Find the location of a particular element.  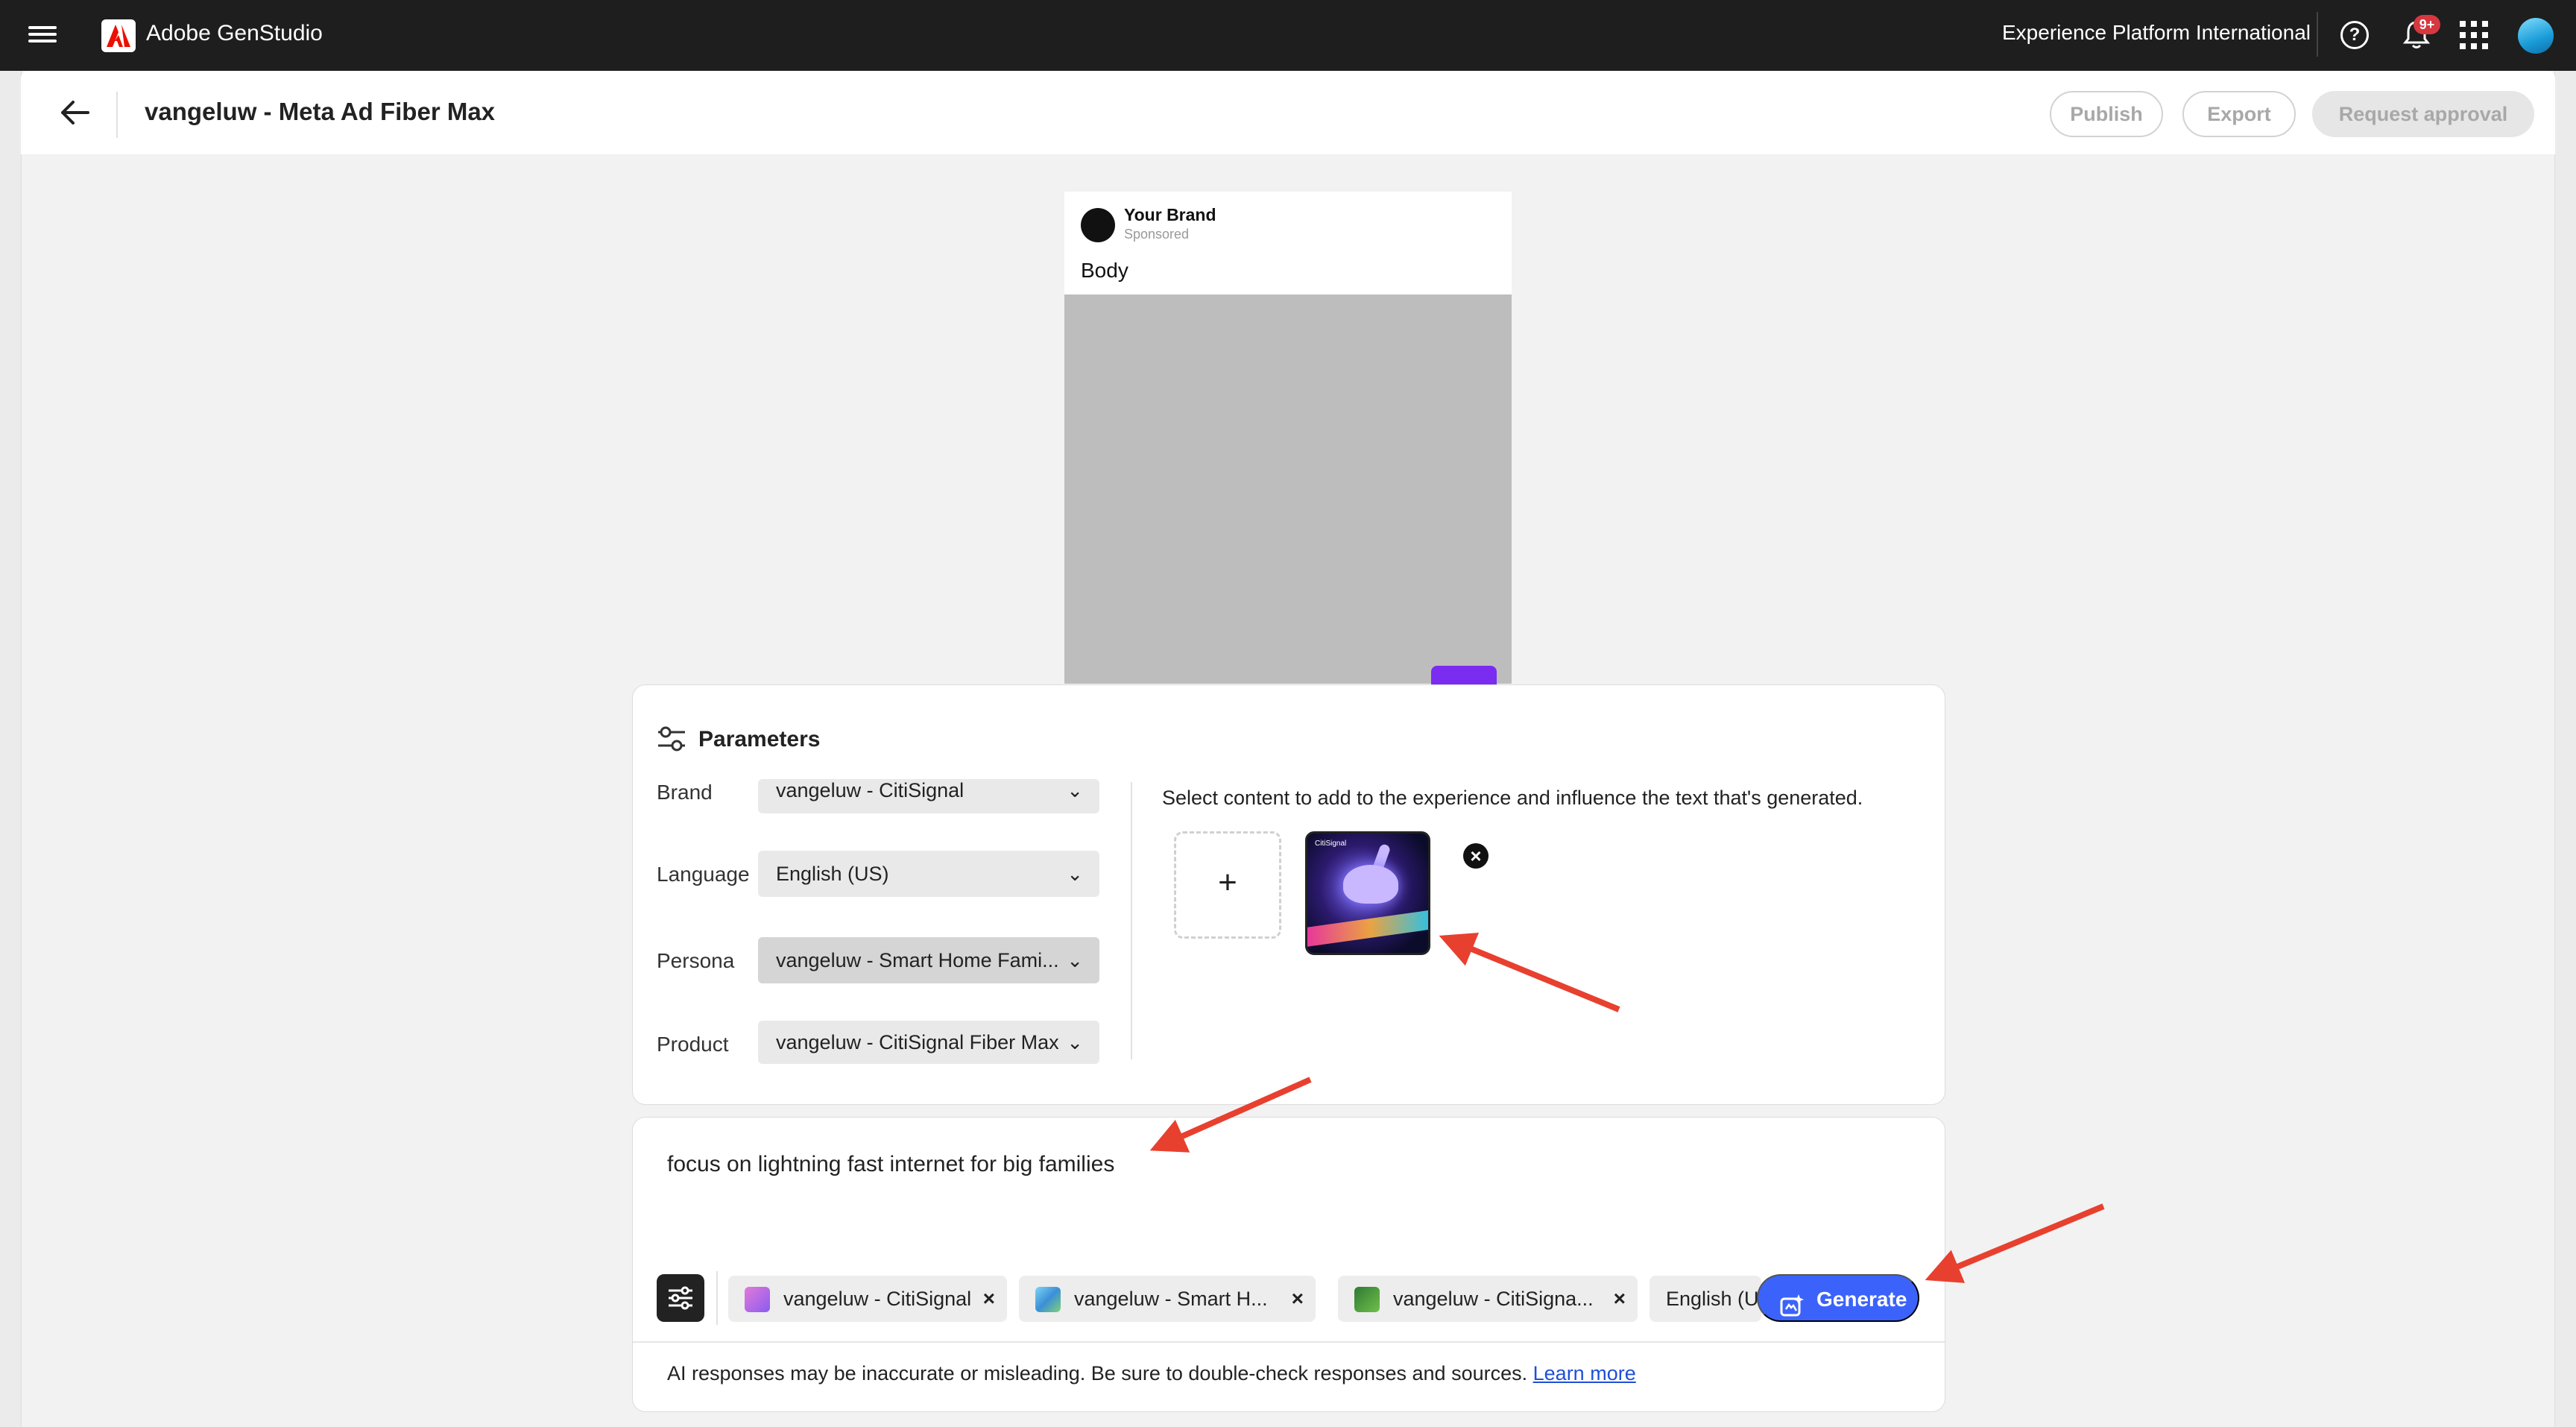

menu-icon is located at coordinates (42, 35).